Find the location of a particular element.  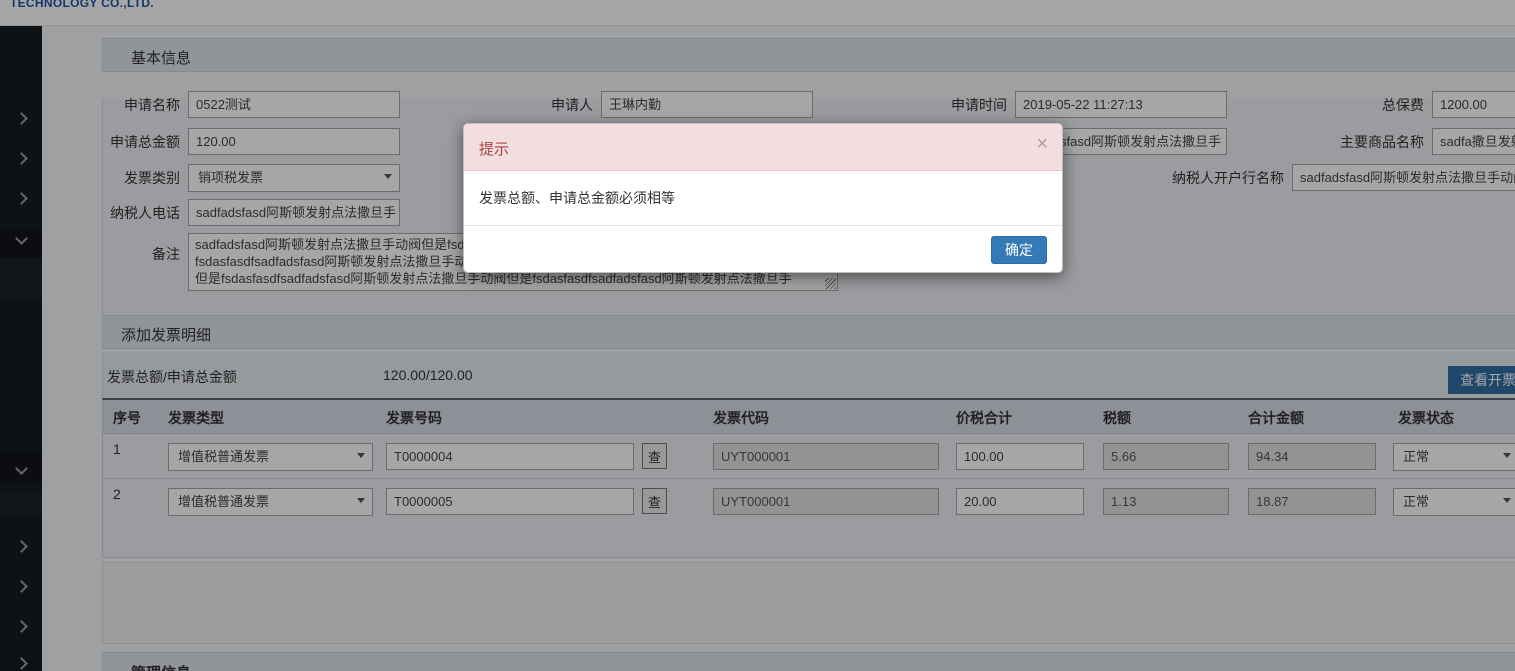

alert-modal: 提示 × 发票总额、申请总金额必须相等 确定 is located at coordinates (763, 198).